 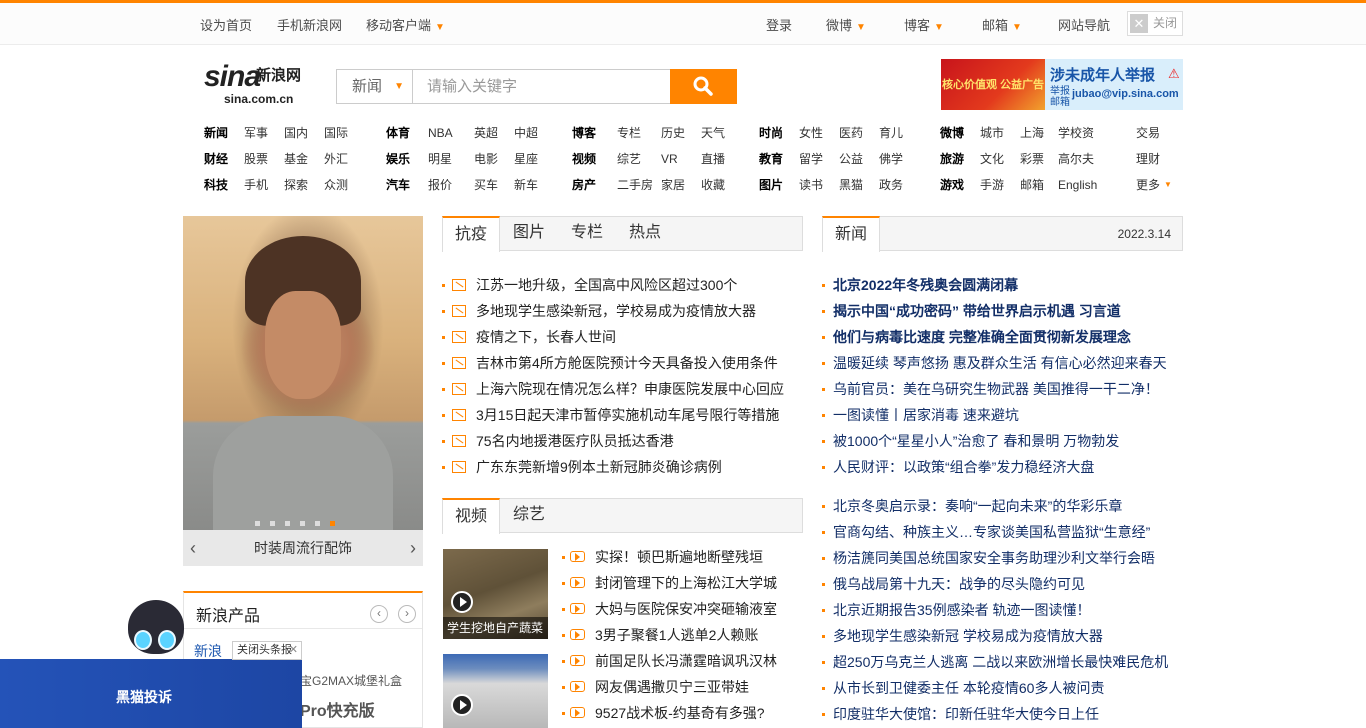 What do you see at coordinates (1032, 159) in the screenshot?
I see `nav-link: 彩票` at bounding box center [1032, 159].